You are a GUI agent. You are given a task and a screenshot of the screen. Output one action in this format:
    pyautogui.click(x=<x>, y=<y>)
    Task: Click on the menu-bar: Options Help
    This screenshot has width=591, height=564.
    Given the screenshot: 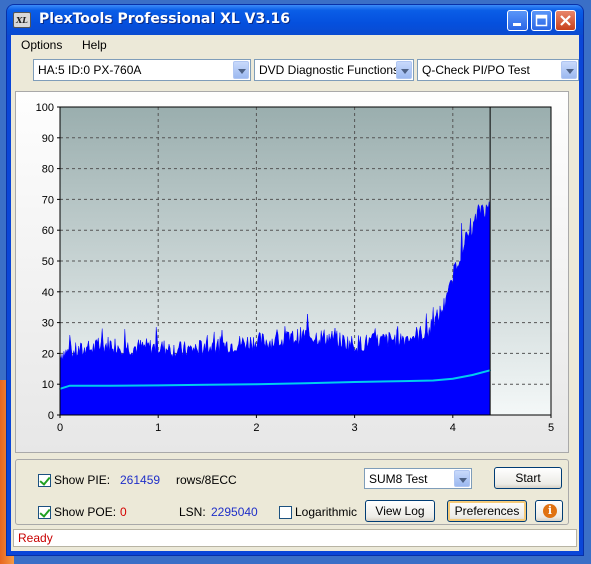 What is the action you would take?
    pyautogui.click(x=295, y=45)
    